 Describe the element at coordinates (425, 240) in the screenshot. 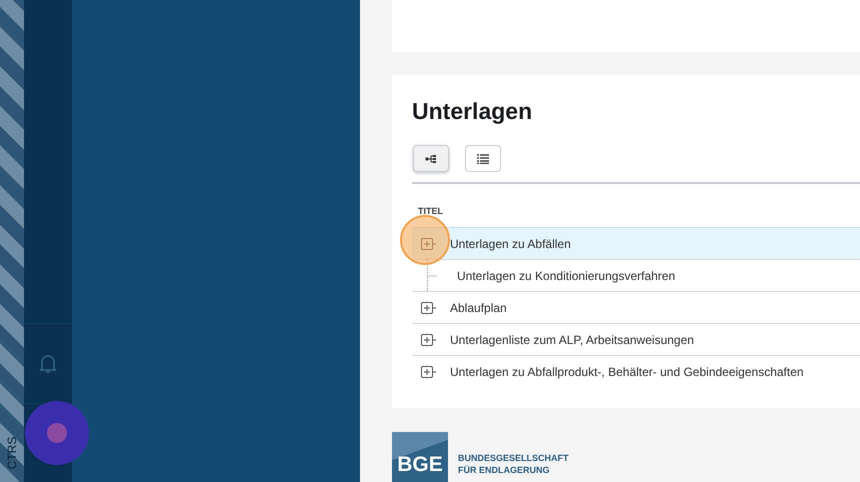

I see `tap-highlight` at that location.